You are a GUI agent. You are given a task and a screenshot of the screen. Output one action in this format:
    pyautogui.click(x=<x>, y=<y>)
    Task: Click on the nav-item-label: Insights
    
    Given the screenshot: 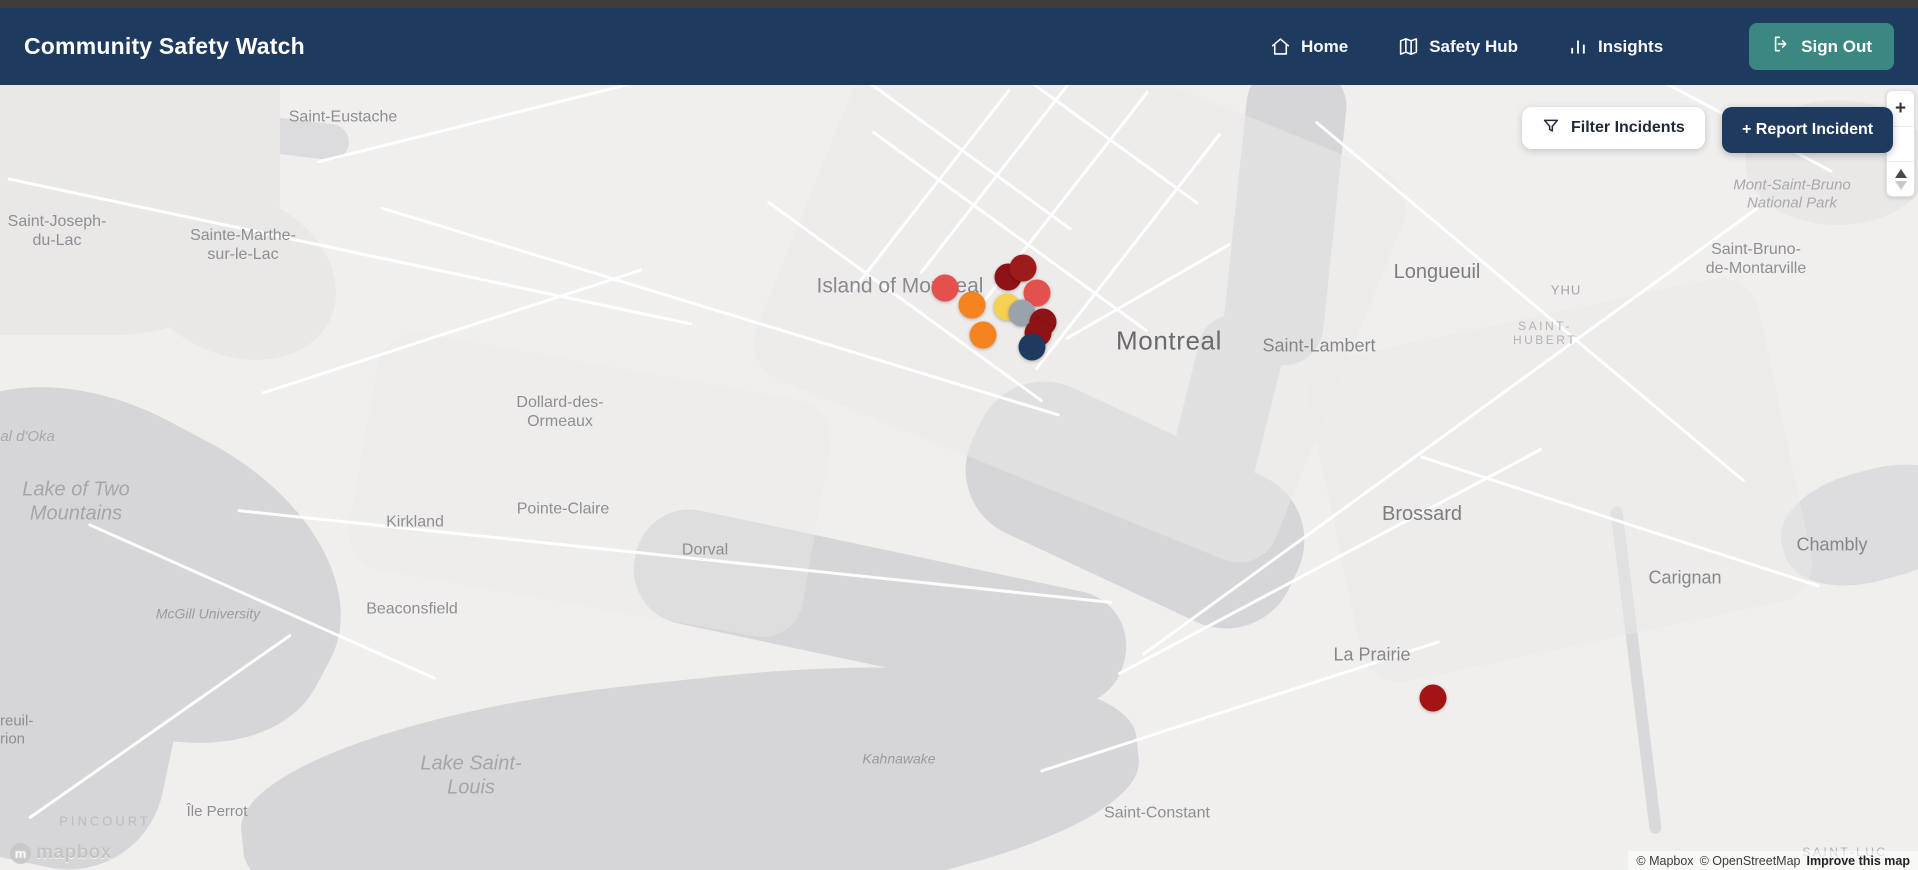 What is the action you would take?
    pyautogui.click(x=1631, y=46)
    